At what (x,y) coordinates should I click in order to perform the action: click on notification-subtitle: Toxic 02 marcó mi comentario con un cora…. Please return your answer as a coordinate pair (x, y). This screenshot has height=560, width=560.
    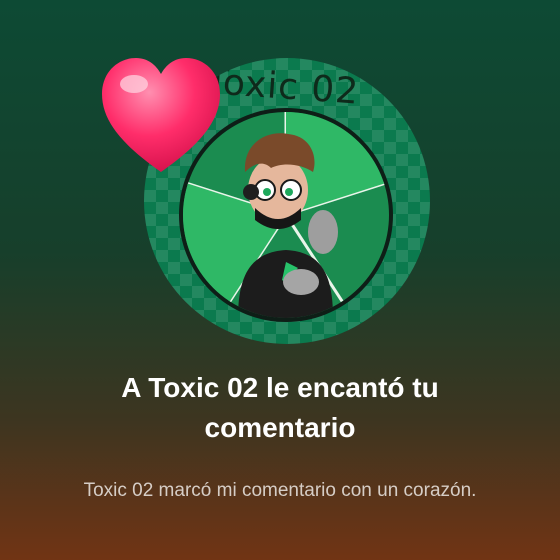
    Looking at the image, I should click on (280, 490).